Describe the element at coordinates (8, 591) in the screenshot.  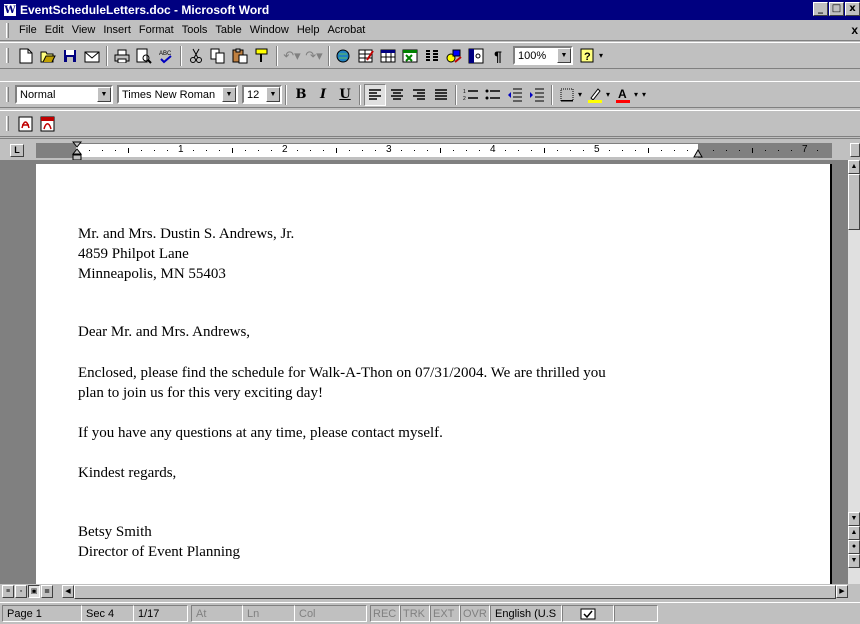
I see `normal-view-icon: ≡` at that location.